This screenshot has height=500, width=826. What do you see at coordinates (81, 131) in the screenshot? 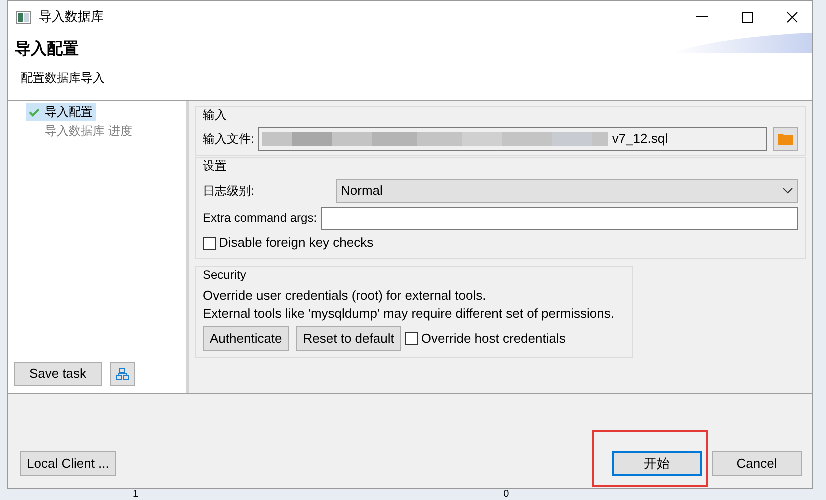
I see `step-item: 导入数据库 进度` at bounding box center [81, 131].